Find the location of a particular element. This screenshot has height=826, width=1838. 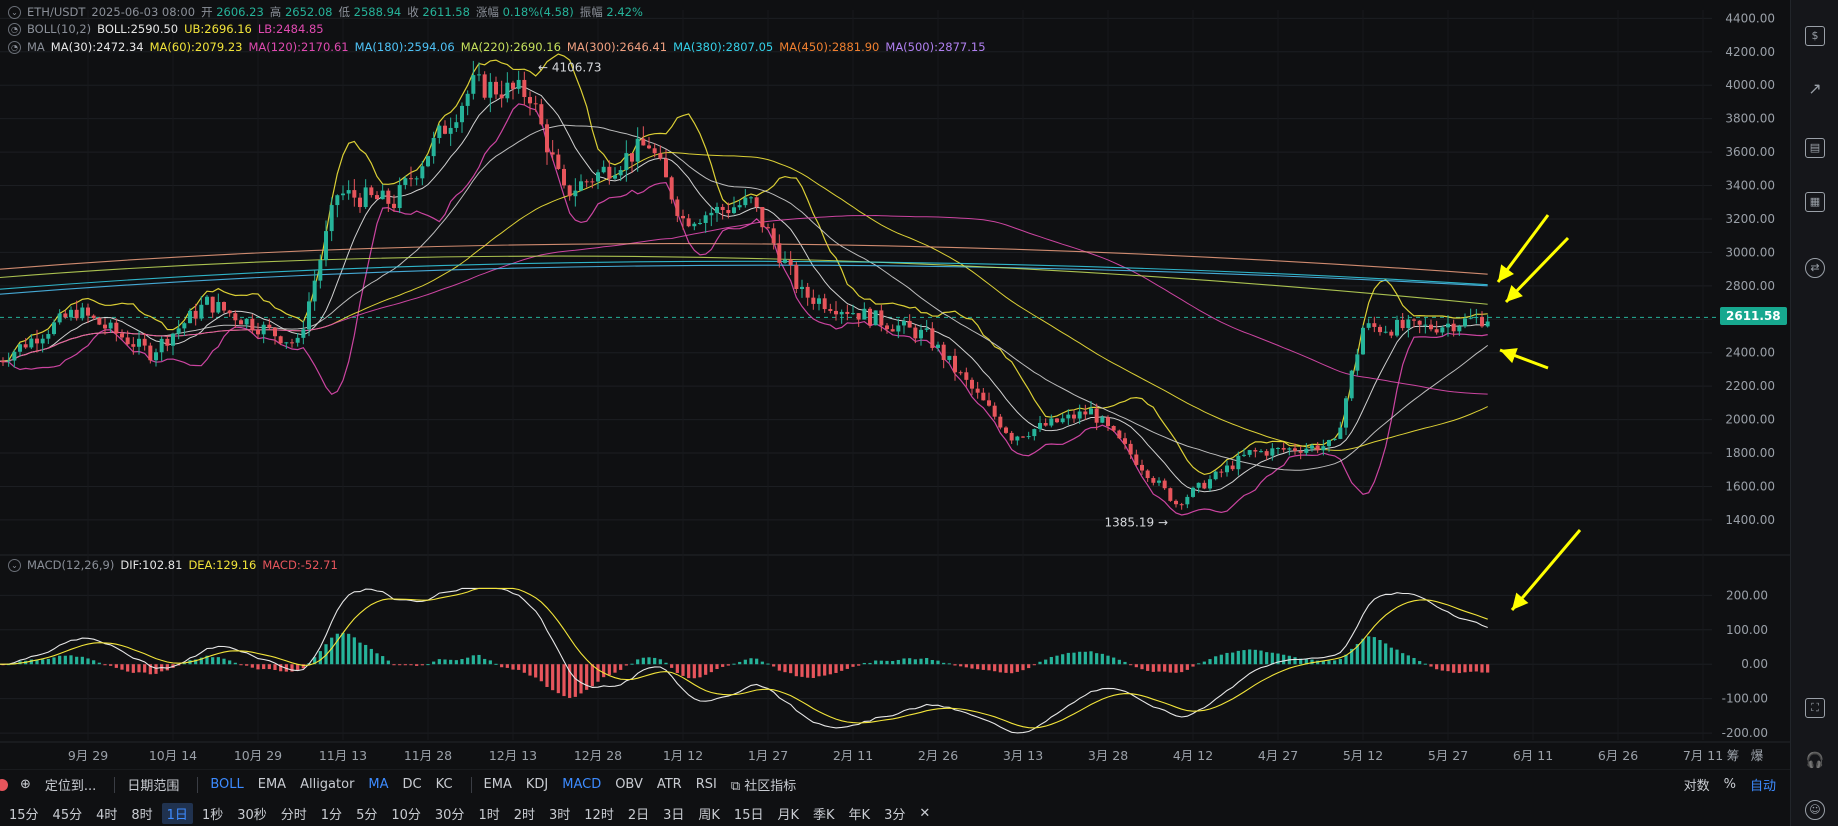

timeframe-年K: 年K is located at coordinates (860, 813).